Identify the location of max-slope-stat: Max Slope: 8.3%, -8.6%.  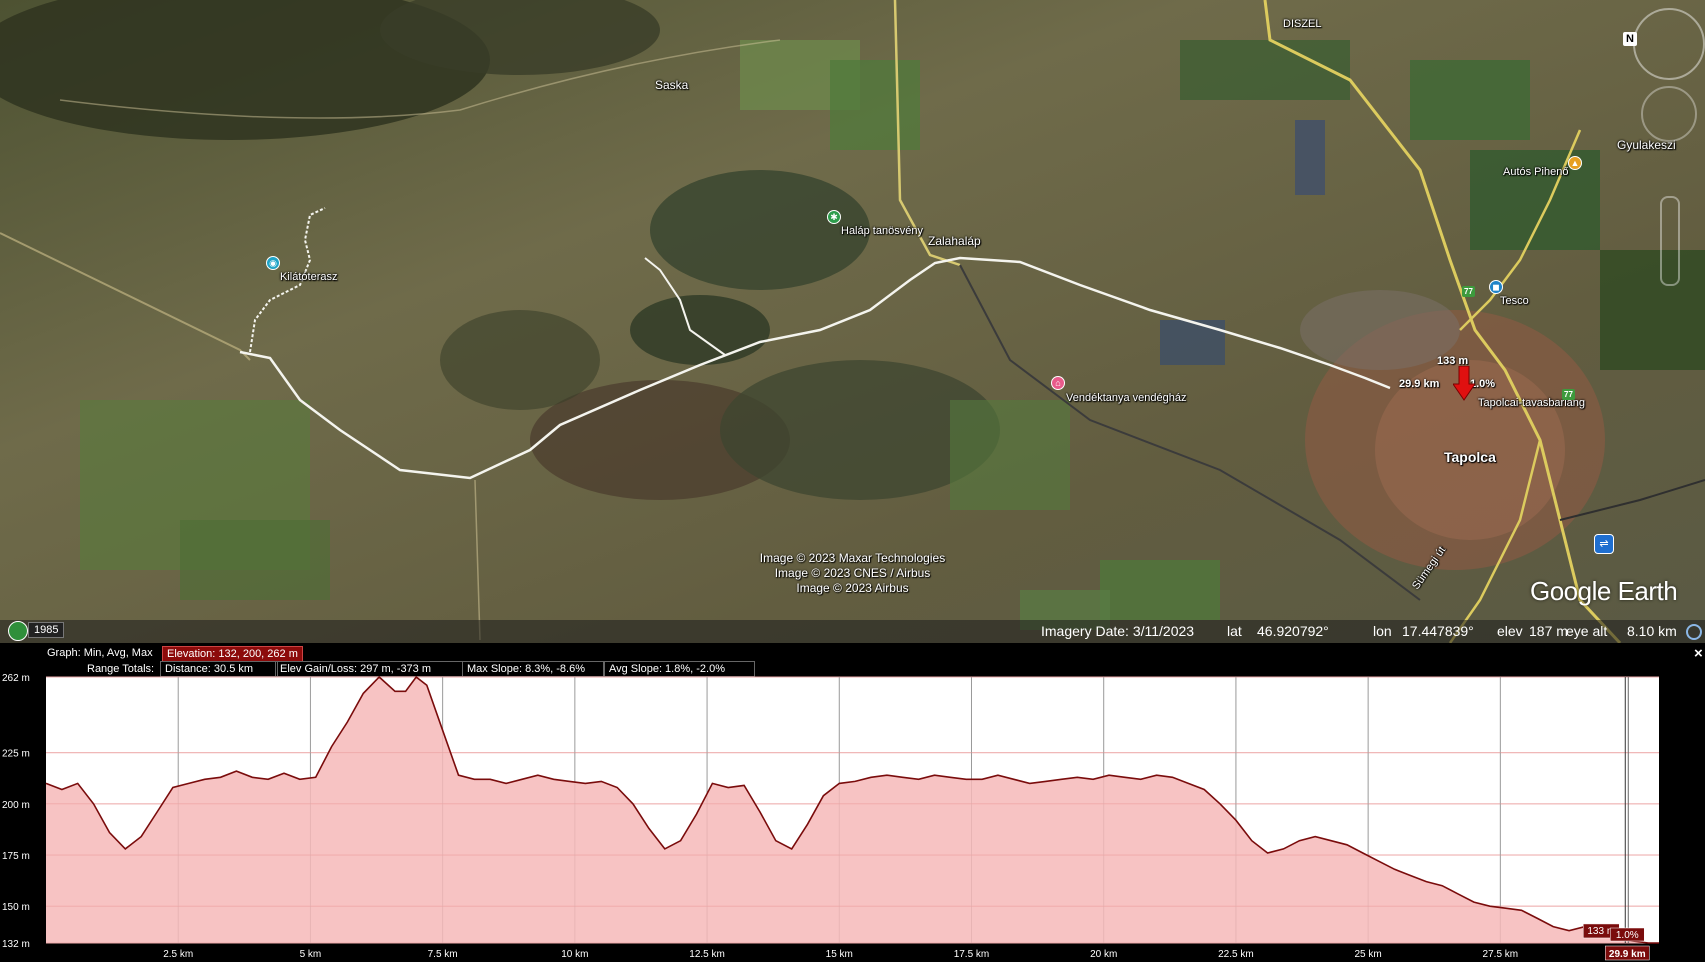
(533, 669).